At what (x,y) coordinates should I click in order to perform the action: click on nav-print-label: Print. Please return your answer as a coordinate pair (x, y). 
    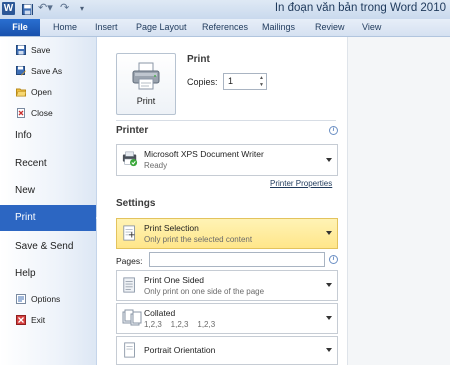
    Looking at the image, I should click on (25, 217).